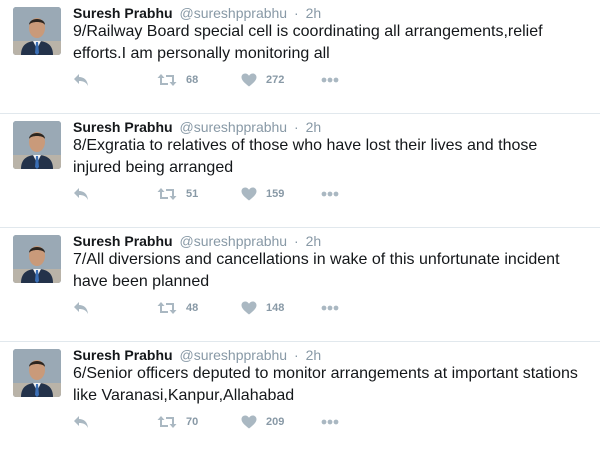  I want to click on like-button: 148, so click(262, 308).